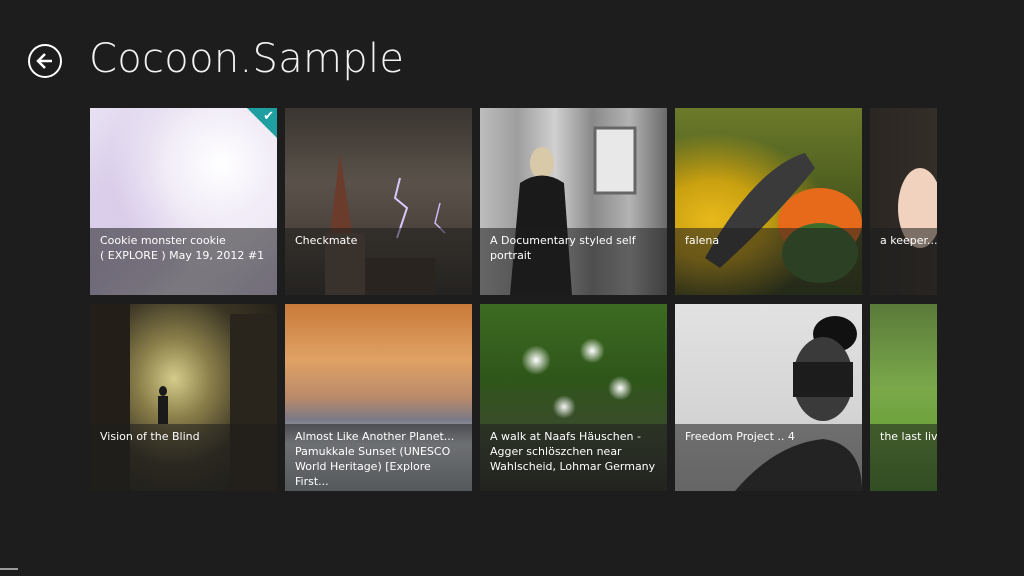 Image resolution: width=1024 pixels, height=576 pixels. What do you see at coordinates (573, 201) in the screenshot?
I see `grid-item-3: A Documentary styled self portrait` at bounding box center [573, 201].